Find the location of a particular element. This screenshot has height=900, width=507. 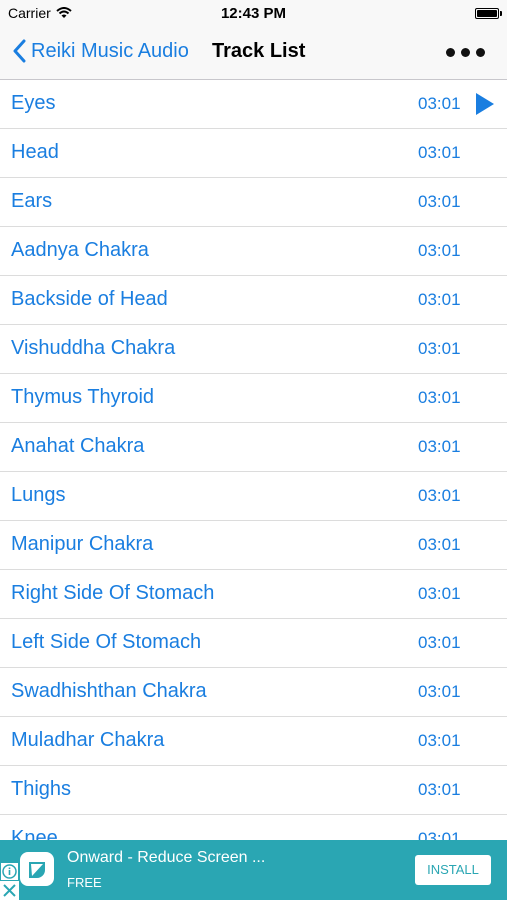

ad-subtitle: FREE is located at coordinates (84, 882).